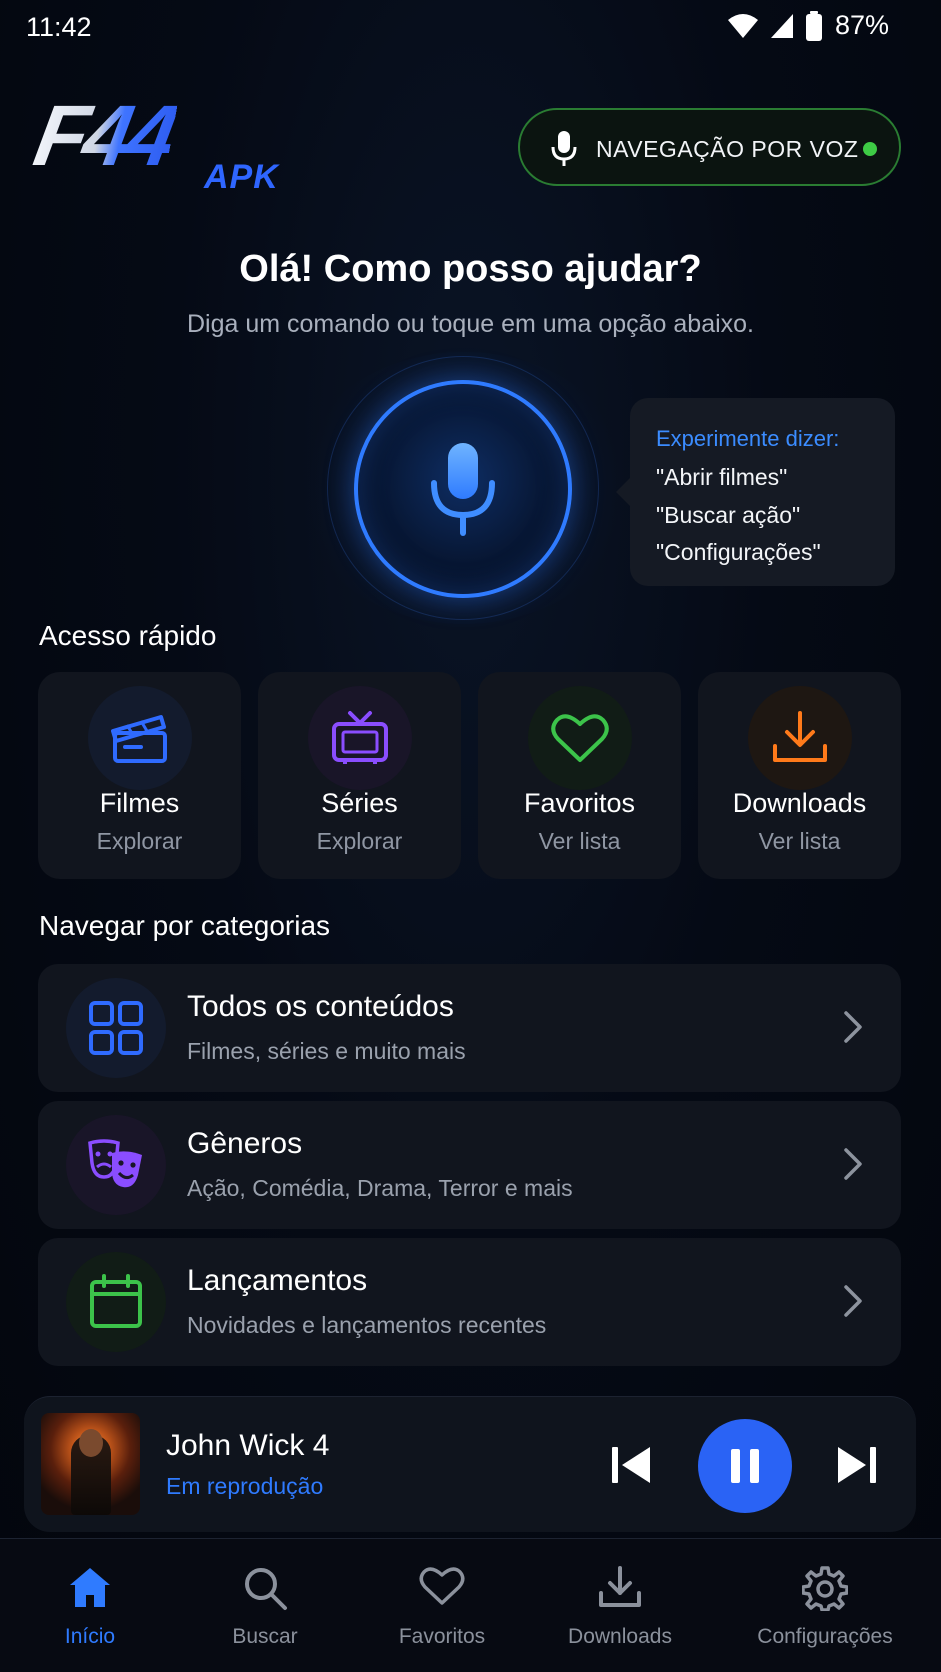 Image resolution: width=941 pixels, height=1672 pixels. I want to click on skip-previous-icon, so click(631, 1465).